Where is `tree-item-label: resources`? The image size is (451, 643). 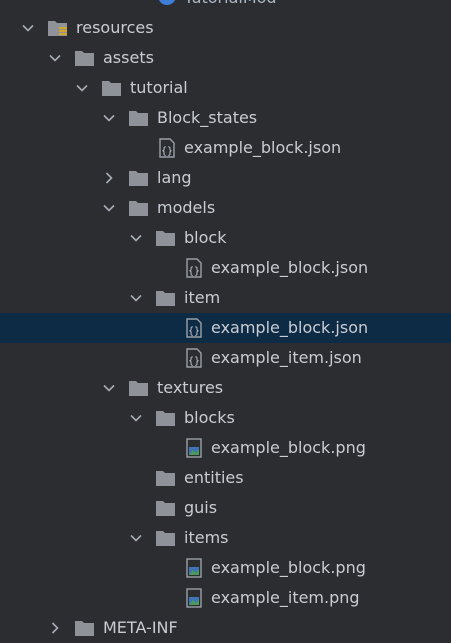
tree-item-label: resources is located at coordinates (115, 27).